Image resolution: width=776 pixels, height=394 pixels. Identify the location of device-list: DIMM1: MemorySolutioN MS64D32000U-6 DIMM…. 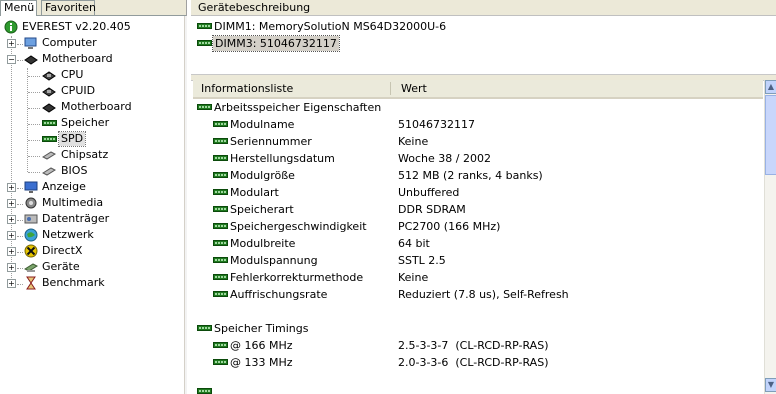
(483, 45).